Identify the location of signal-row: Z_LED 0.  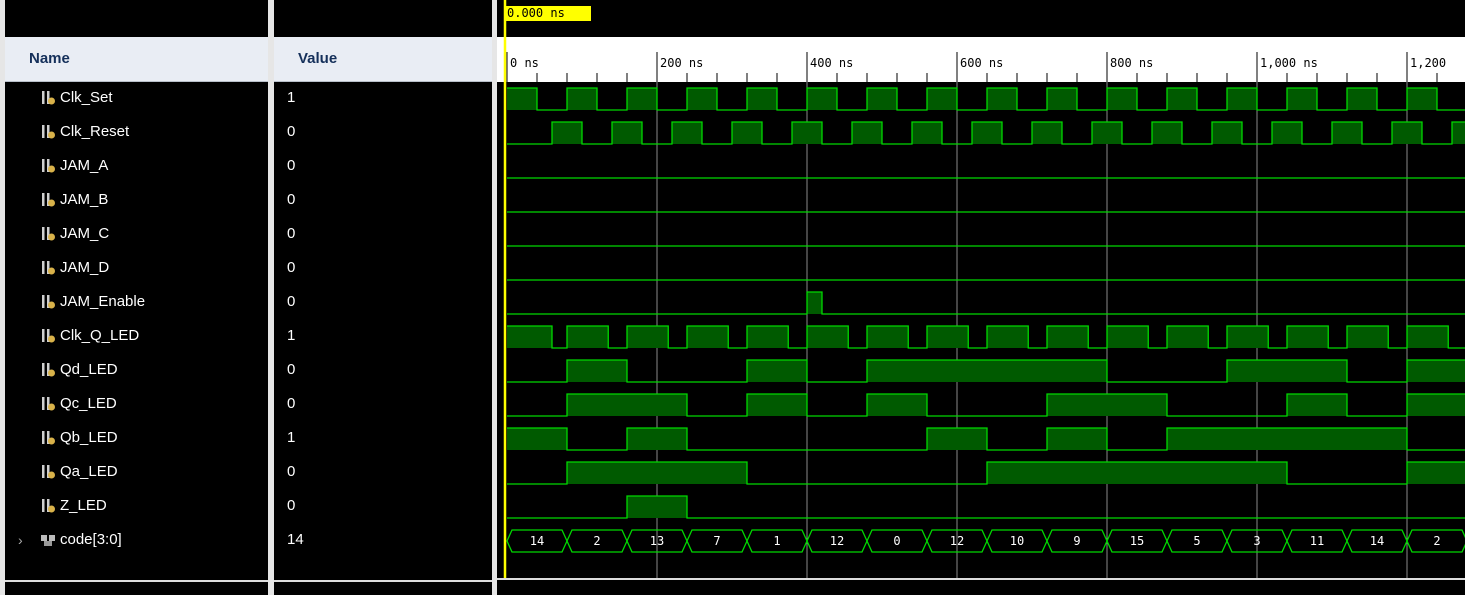
(248, 506).